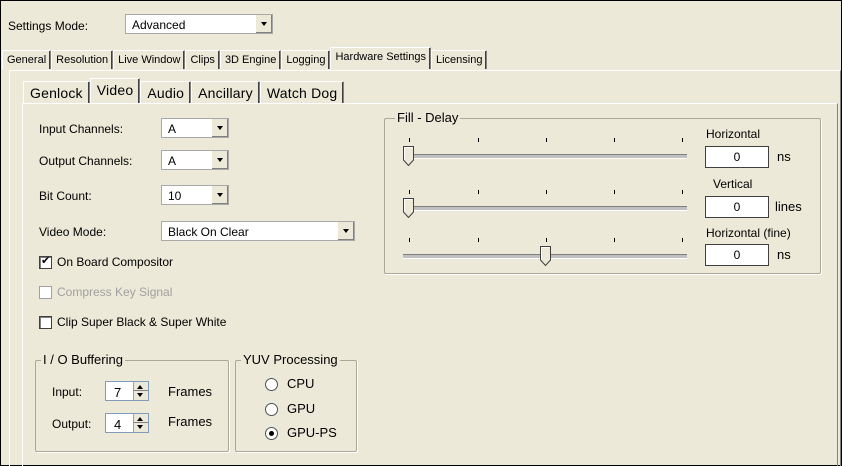  I want to click on clip-super-checkbox, so click(45, 322).